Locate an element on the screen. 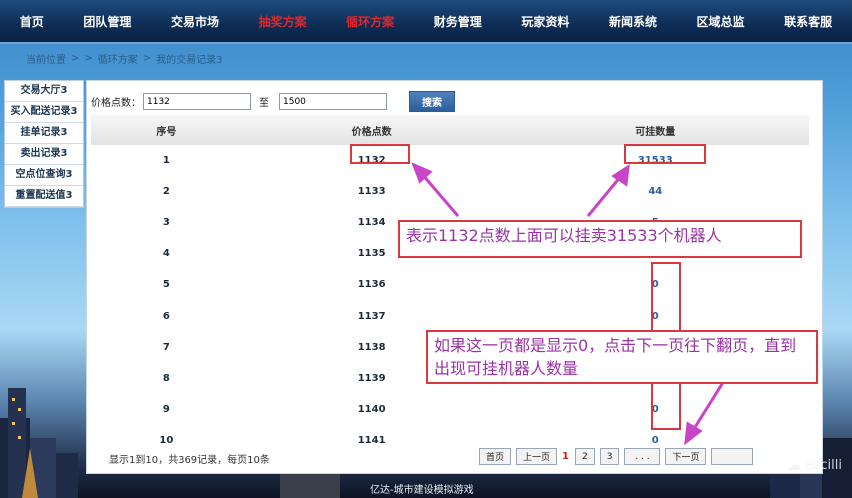 The height and width of the screenshot is (498, 852). watermark: ☁ ezcilli is located at coordinates (814, 465).